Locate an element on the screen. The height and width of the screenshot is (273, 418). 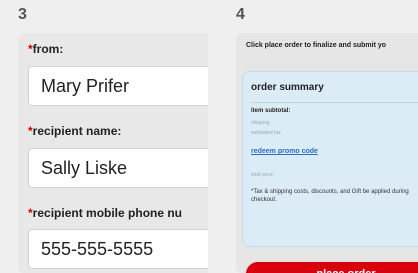
order-summary-title: order summary is located at coordinates (287, 87).